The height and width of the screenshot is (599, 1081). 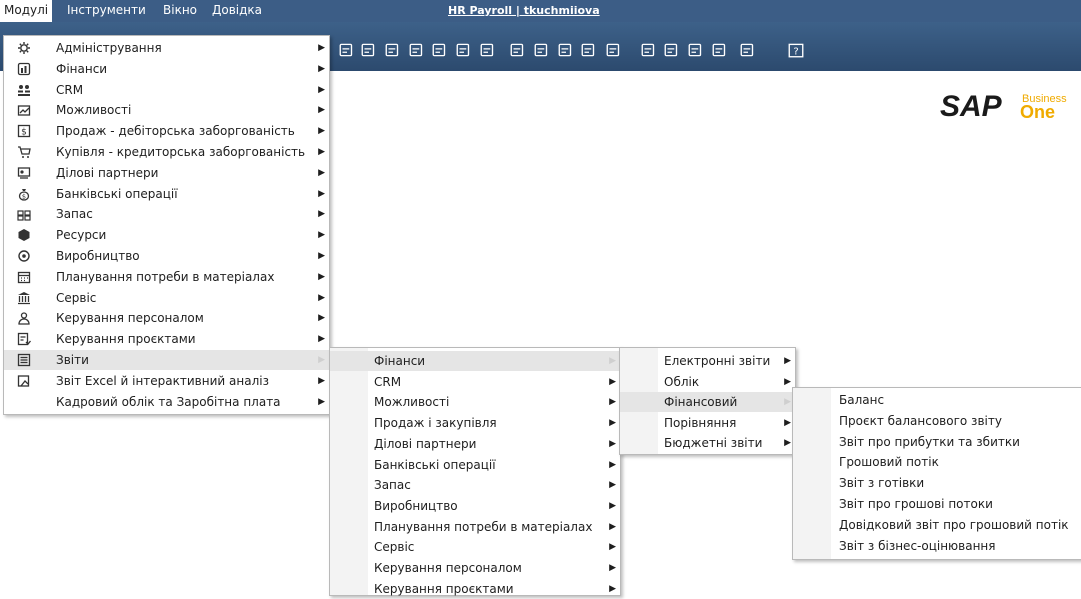 What do you see at coordinates (166, 402) in the screenshot?
I see `menu-item: Кадровий облік та Заробітна плата ▶` at bounding box center [166, 402].